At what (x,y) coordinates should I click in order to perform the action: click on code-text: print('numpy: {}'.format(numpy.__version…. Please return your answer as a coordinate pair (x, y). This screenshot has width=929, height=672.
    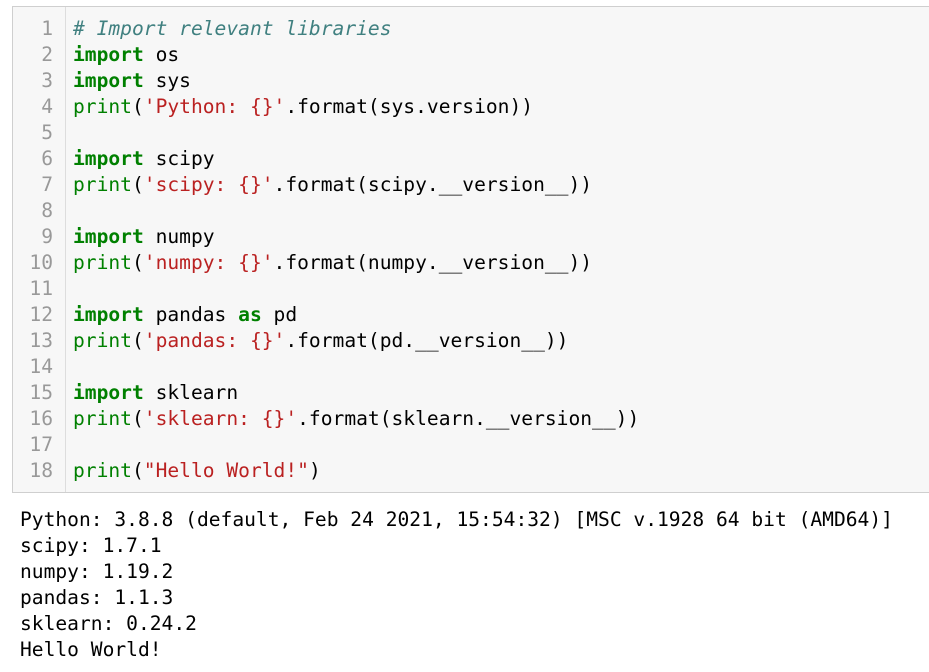
    Looking at the image, I should click on (332, 263).